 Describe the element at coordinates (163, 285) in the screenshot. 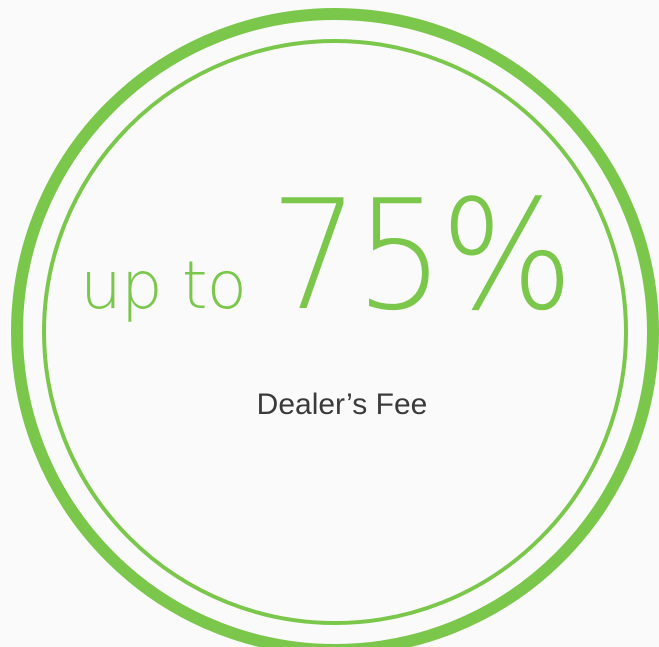

I see `prefix-text: up to` at that location.